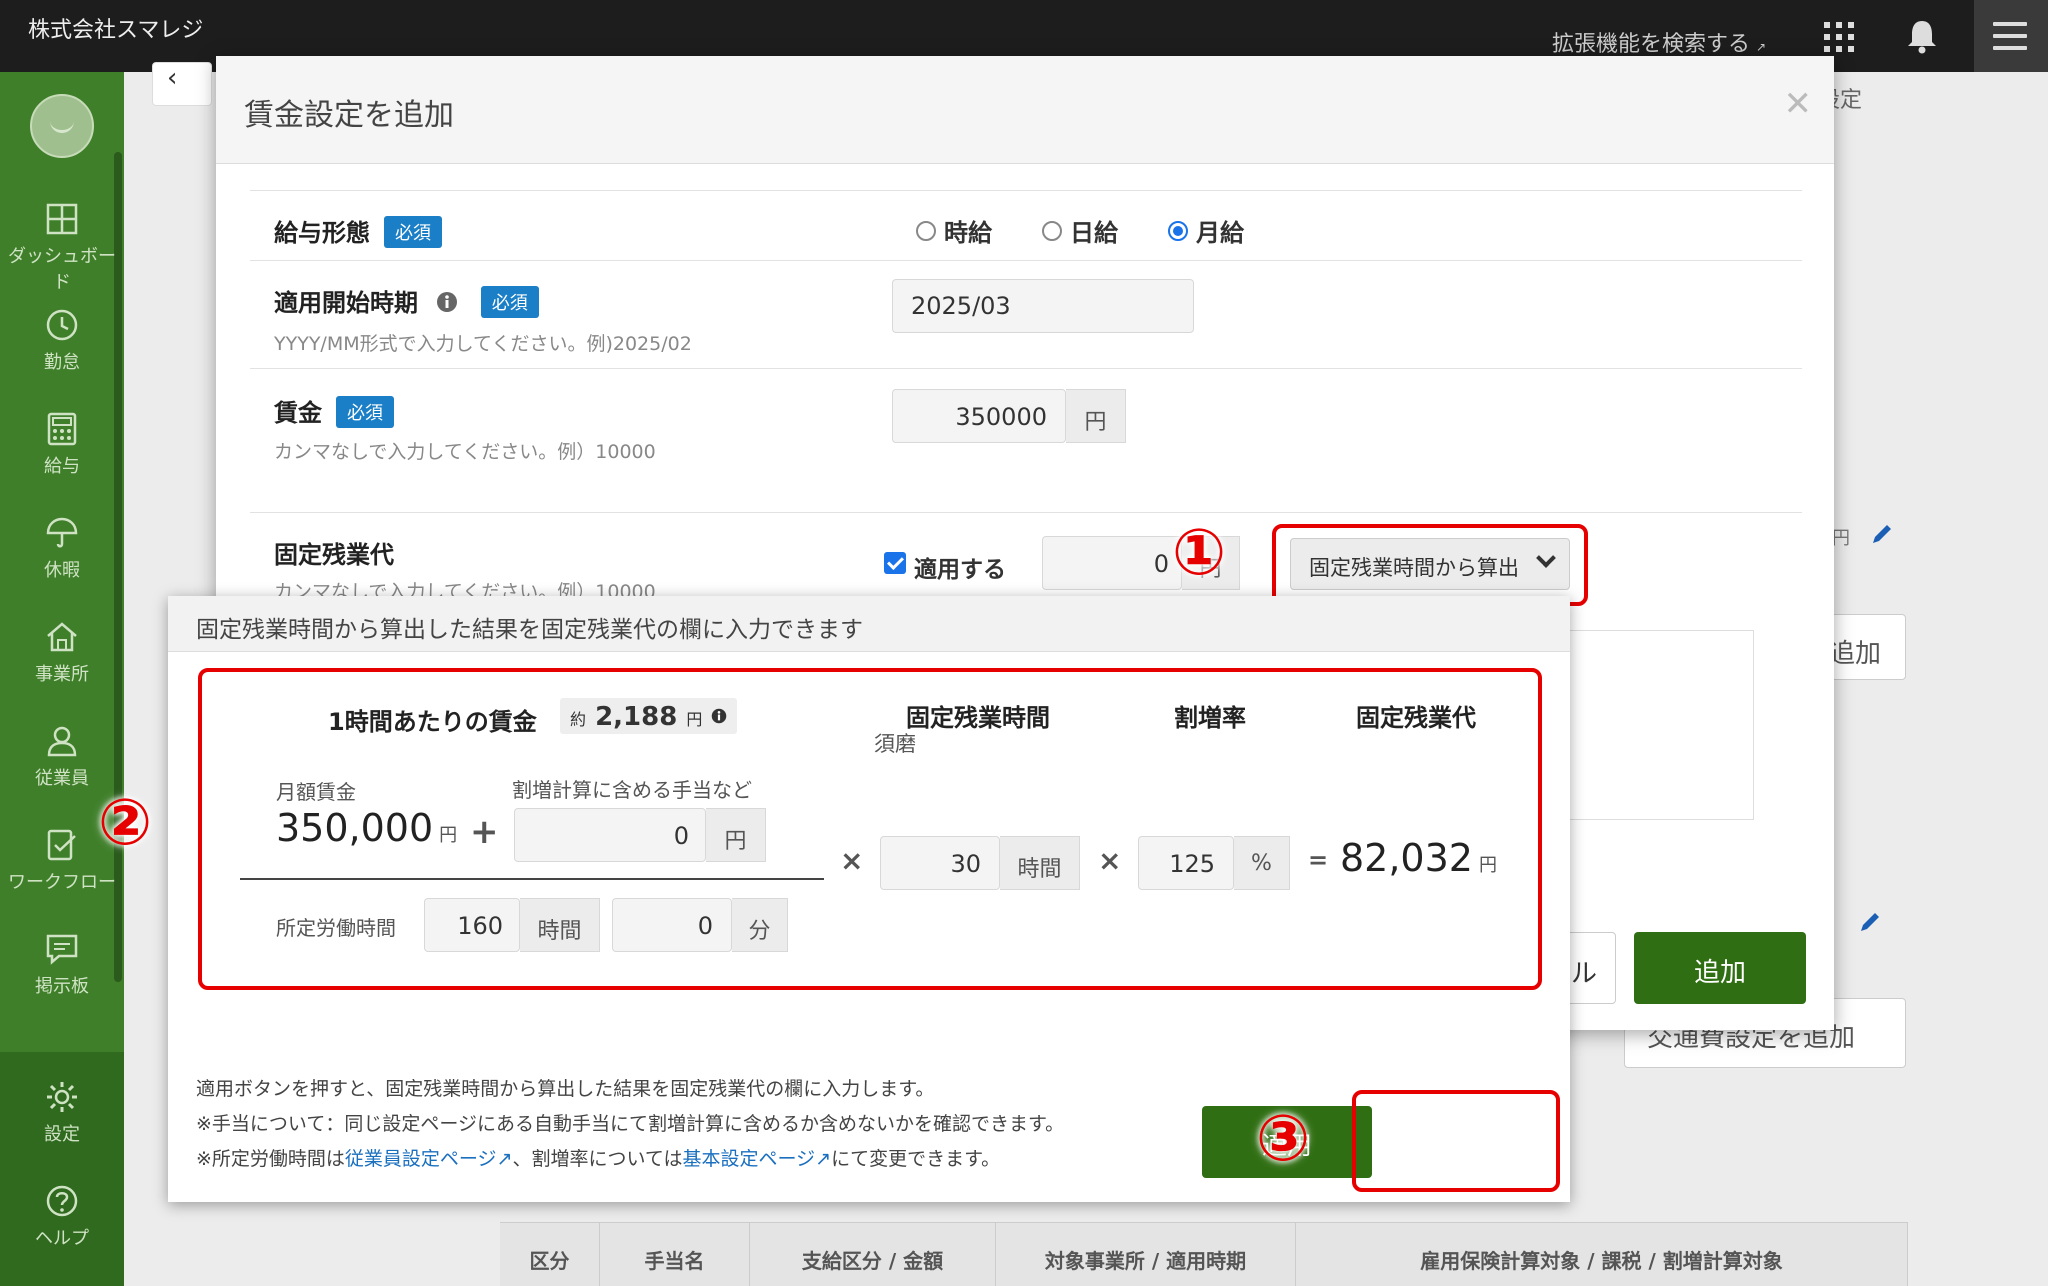 Image resolution: width=2048 pixels, height=1286 pixels. I want to click on salary-type-row: 給与形態 必須 時給 日給 月給, so click(1026, 225).